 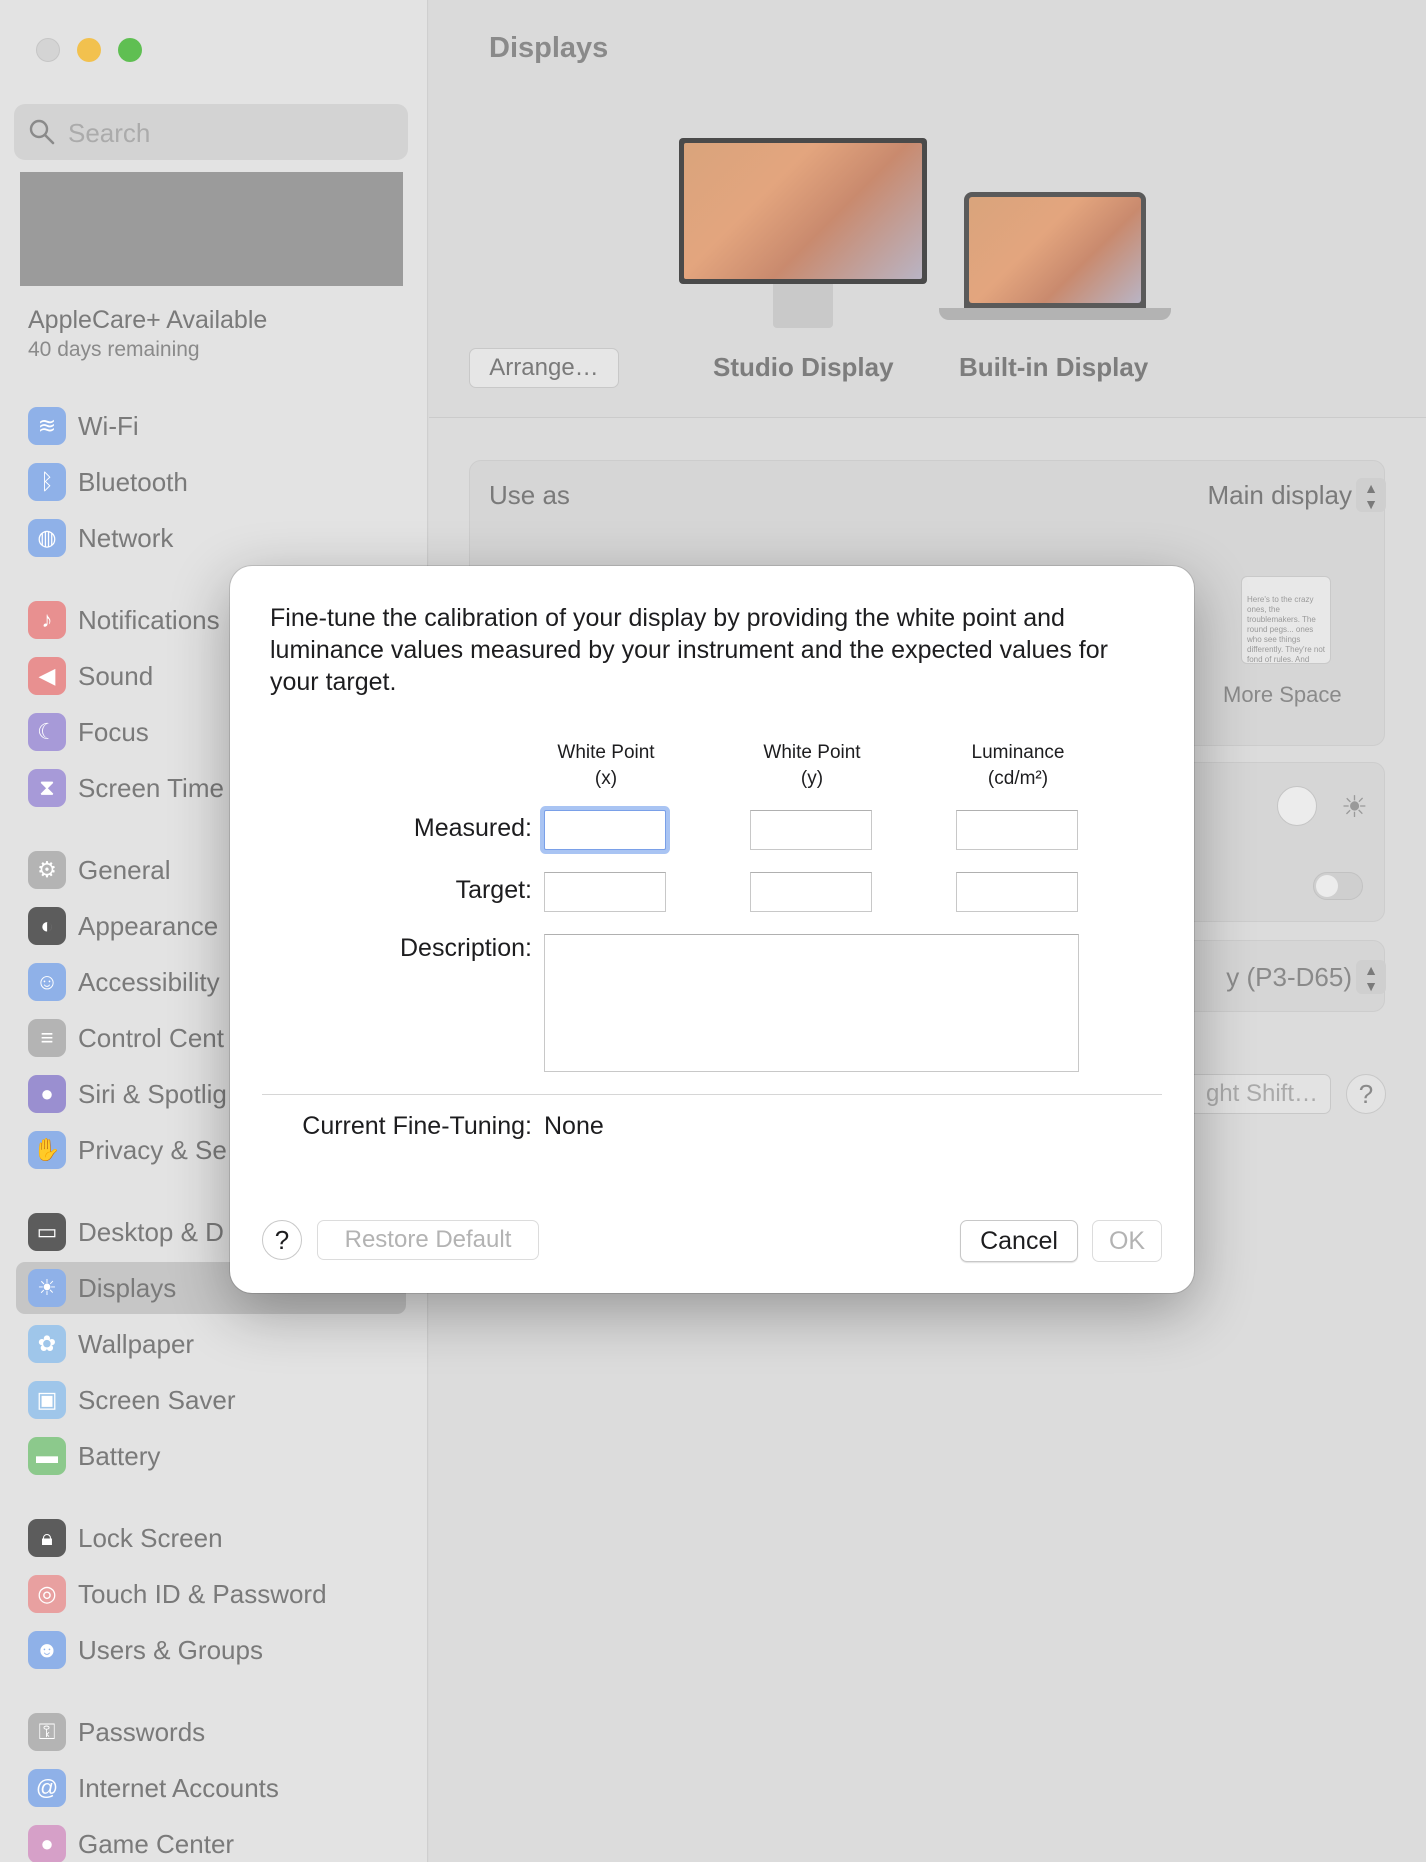 What do you see at coordinates (47, 1232) in the screenshot?
I see `desktop-icon: ▭` at bounding box center [47, 1232].